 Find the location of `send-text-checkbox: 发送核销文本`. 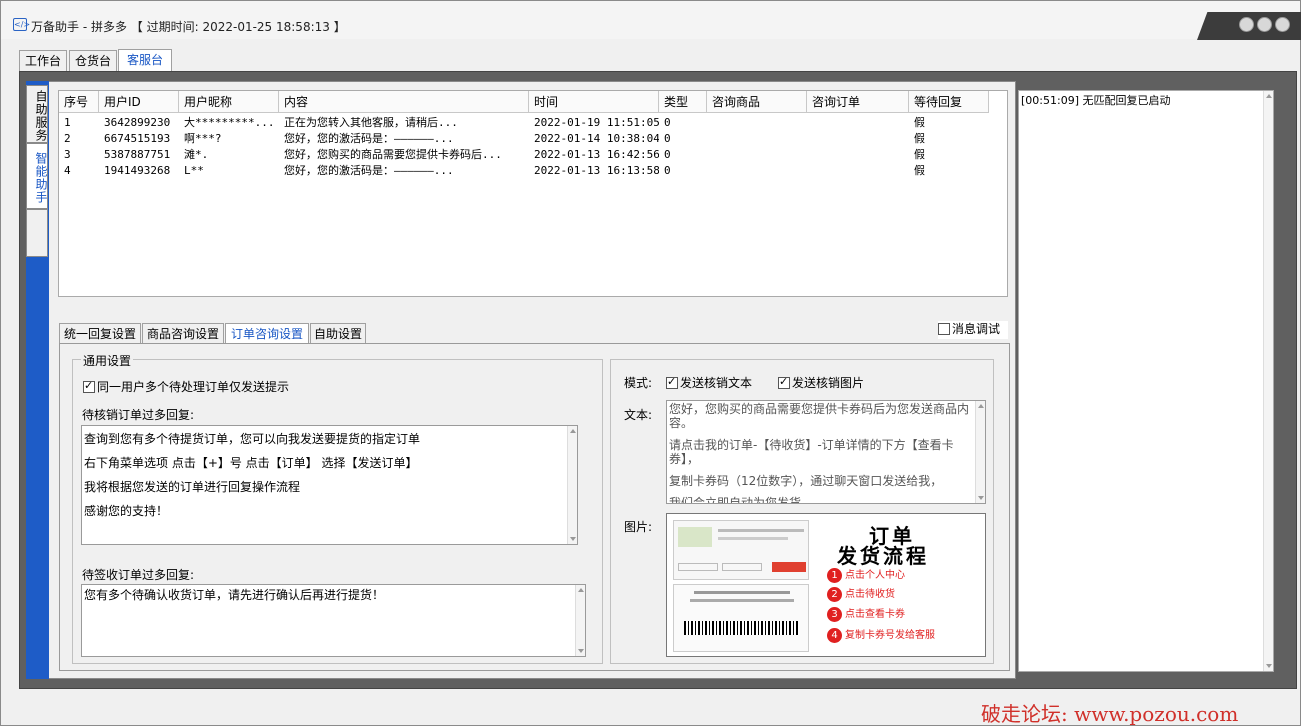

send-text-checkbox: 发送核销文本 is located at coordinates (709, 382).